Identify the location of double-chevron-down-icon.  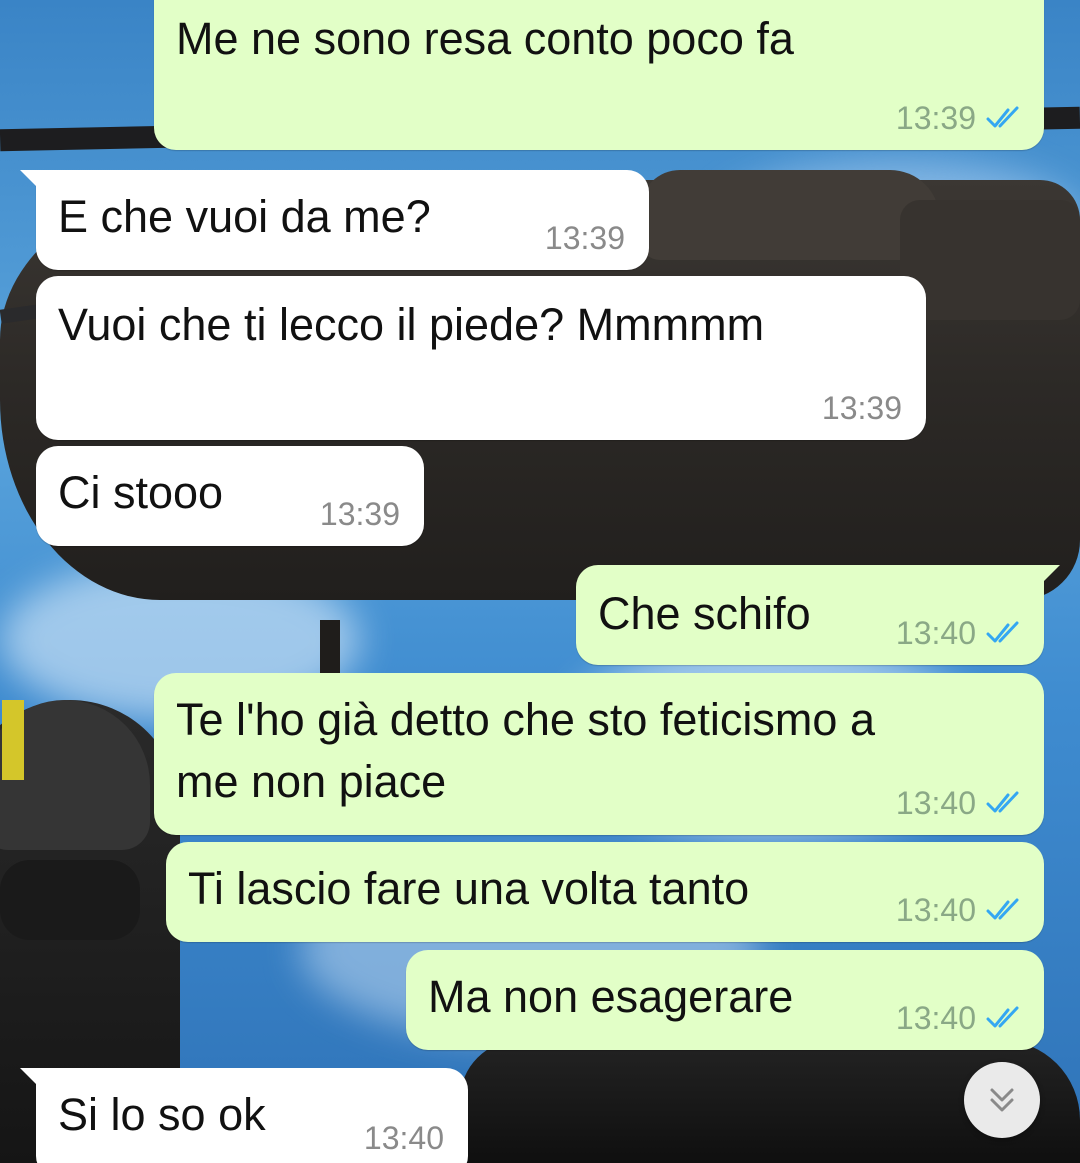
(1002, 1100).